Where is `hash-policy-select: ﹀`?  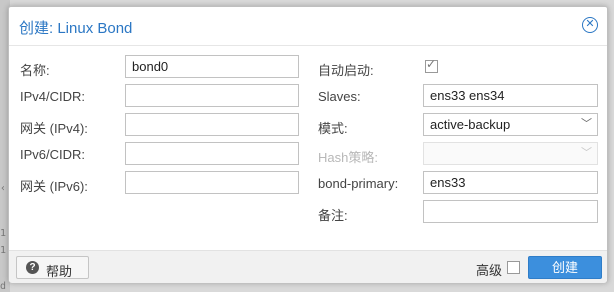 hash-policy-select: ﹀ is located at coordinates (510, 153).